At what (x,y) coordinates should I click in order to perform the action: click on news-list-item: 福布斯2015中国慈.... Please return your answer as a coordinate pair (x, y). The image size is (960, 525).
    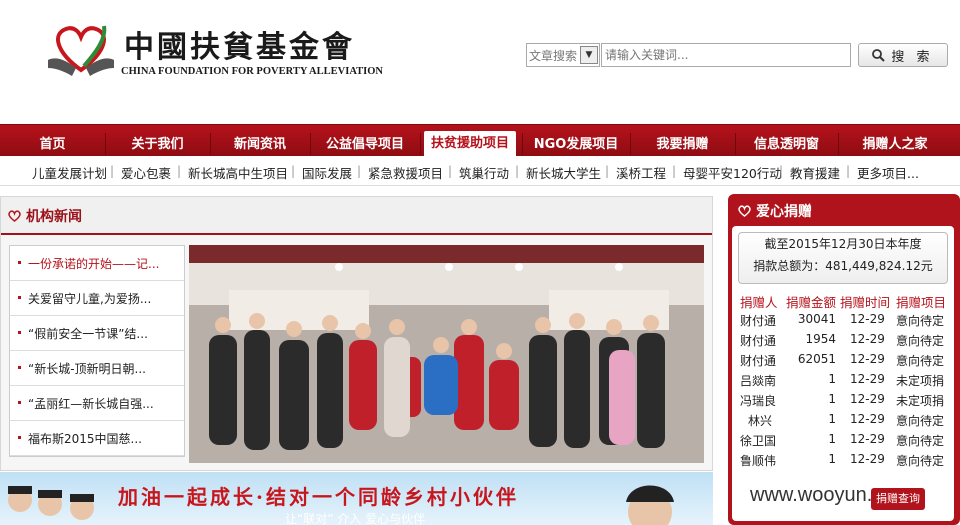
    Looking at the image, I should click on (97, 438).